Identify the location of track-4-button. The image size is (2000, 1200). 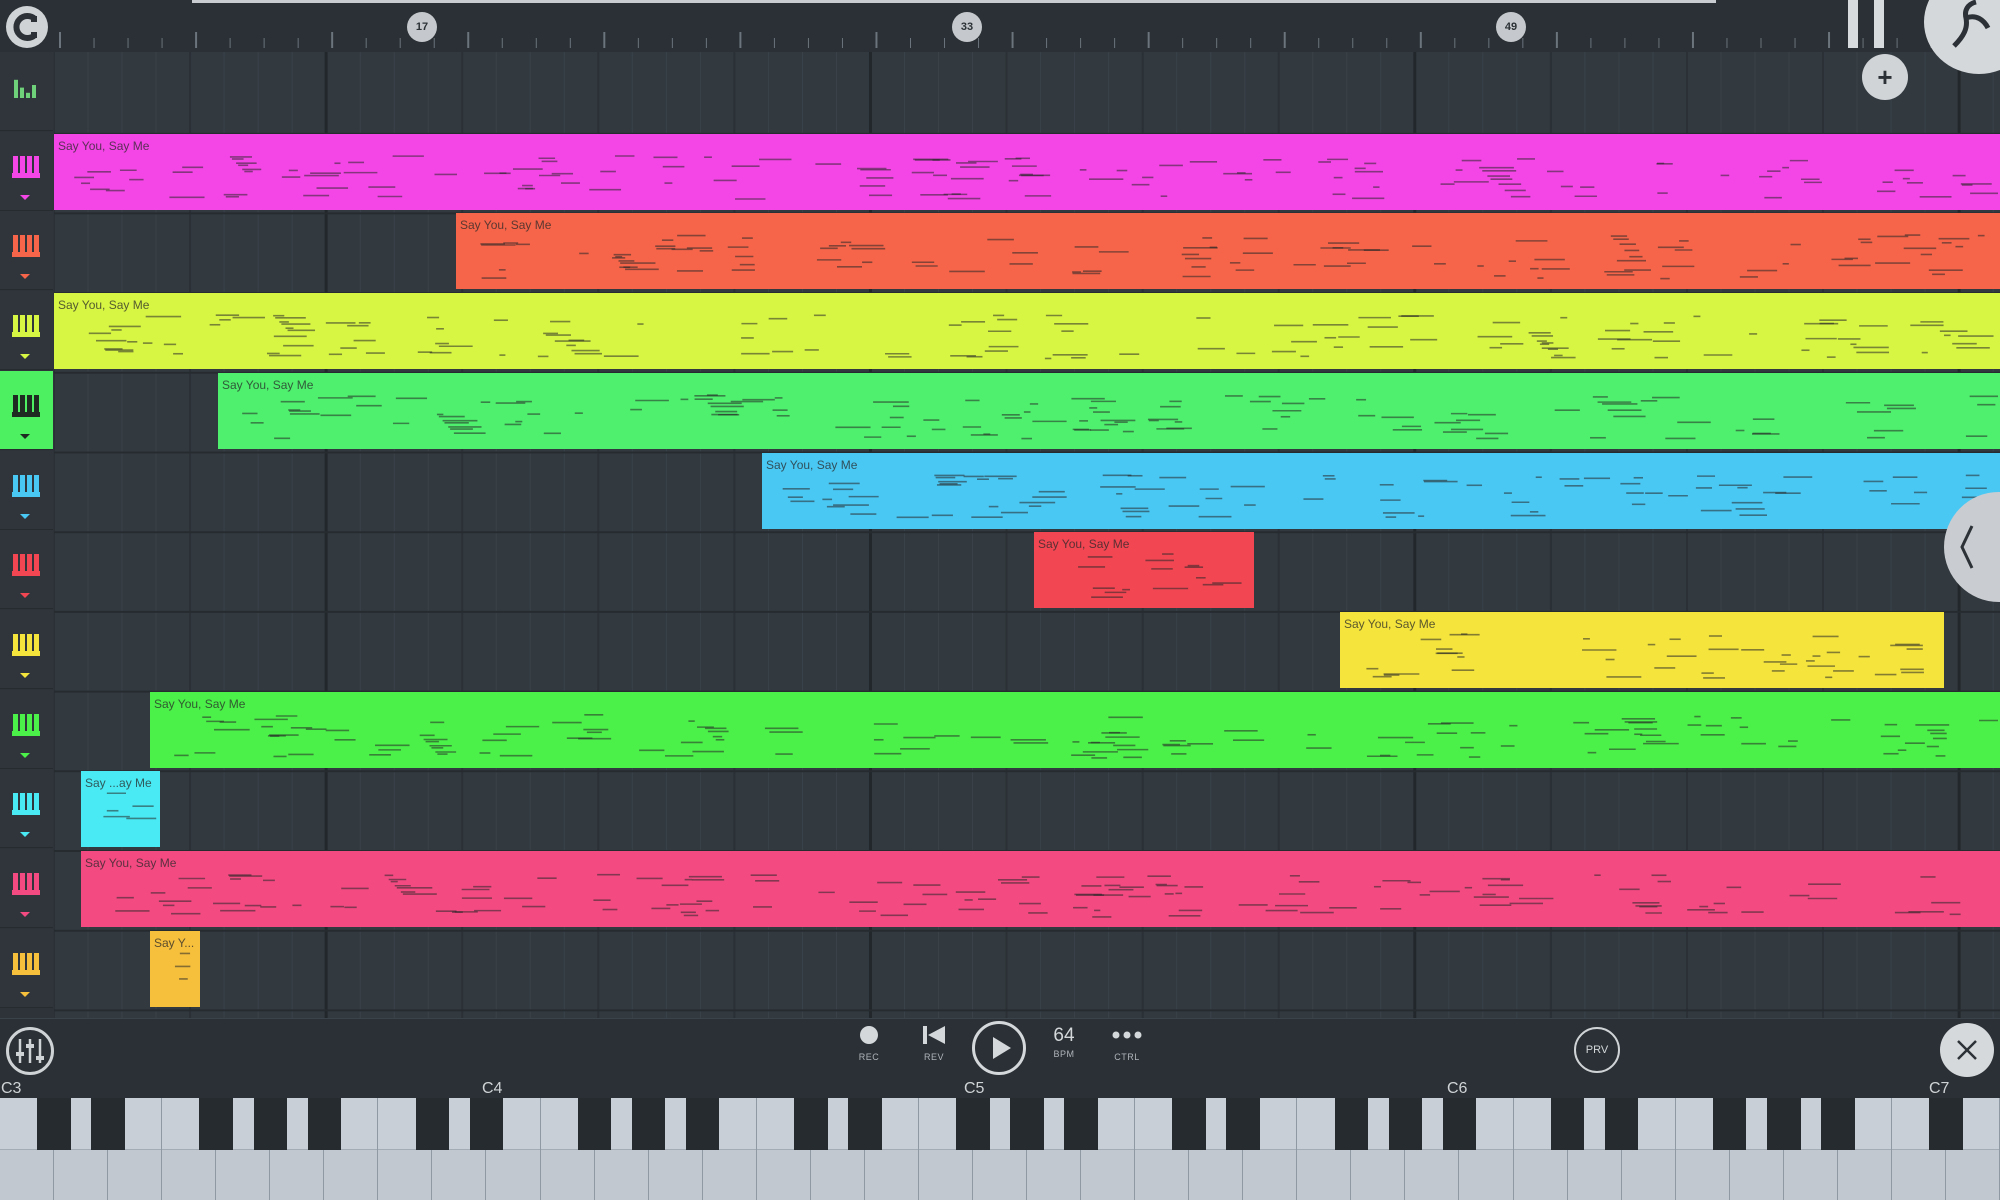
(26, 331).